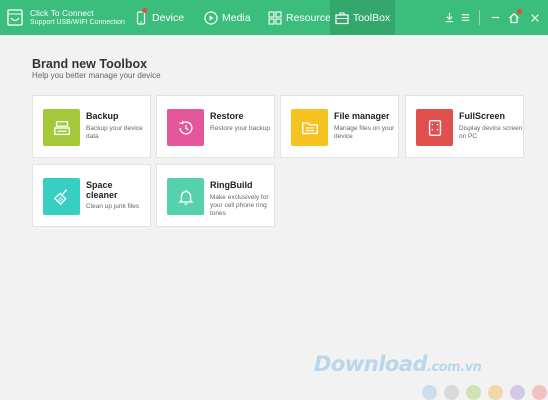  I want to click on phone-icon, so click(141, 16).